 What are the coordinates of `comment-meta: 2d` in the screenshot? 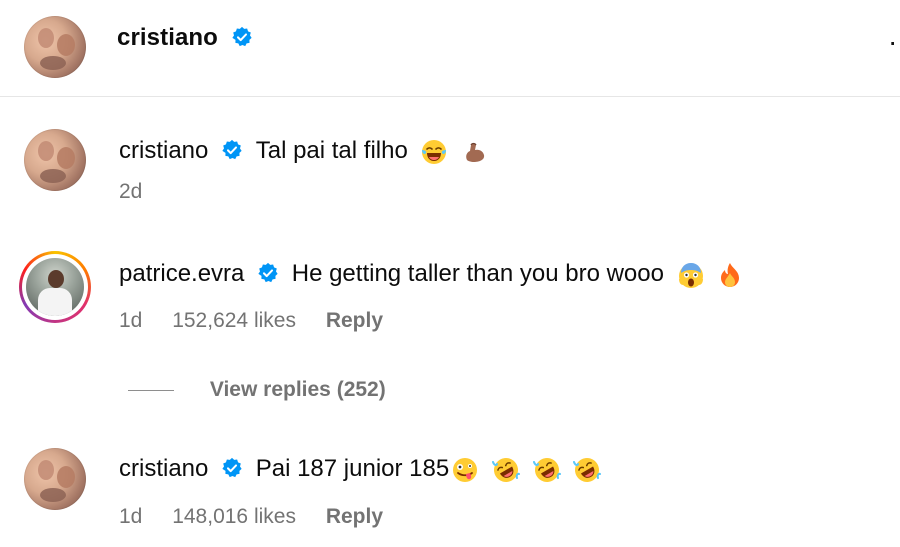 It's located at (142, 192).